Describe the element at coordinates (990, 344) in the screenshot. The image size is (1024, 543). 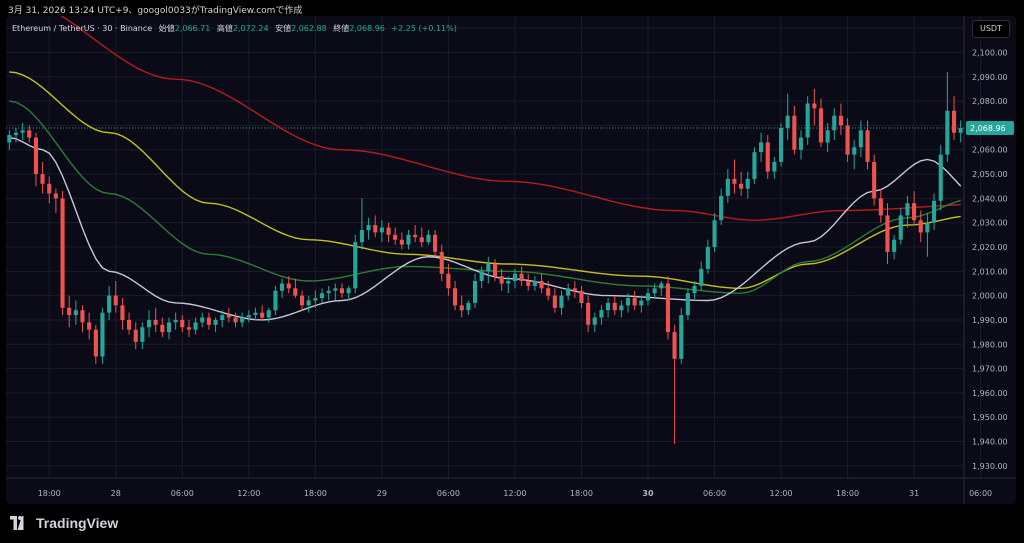
I see `y-tick-label: 1,980.00` at that location.